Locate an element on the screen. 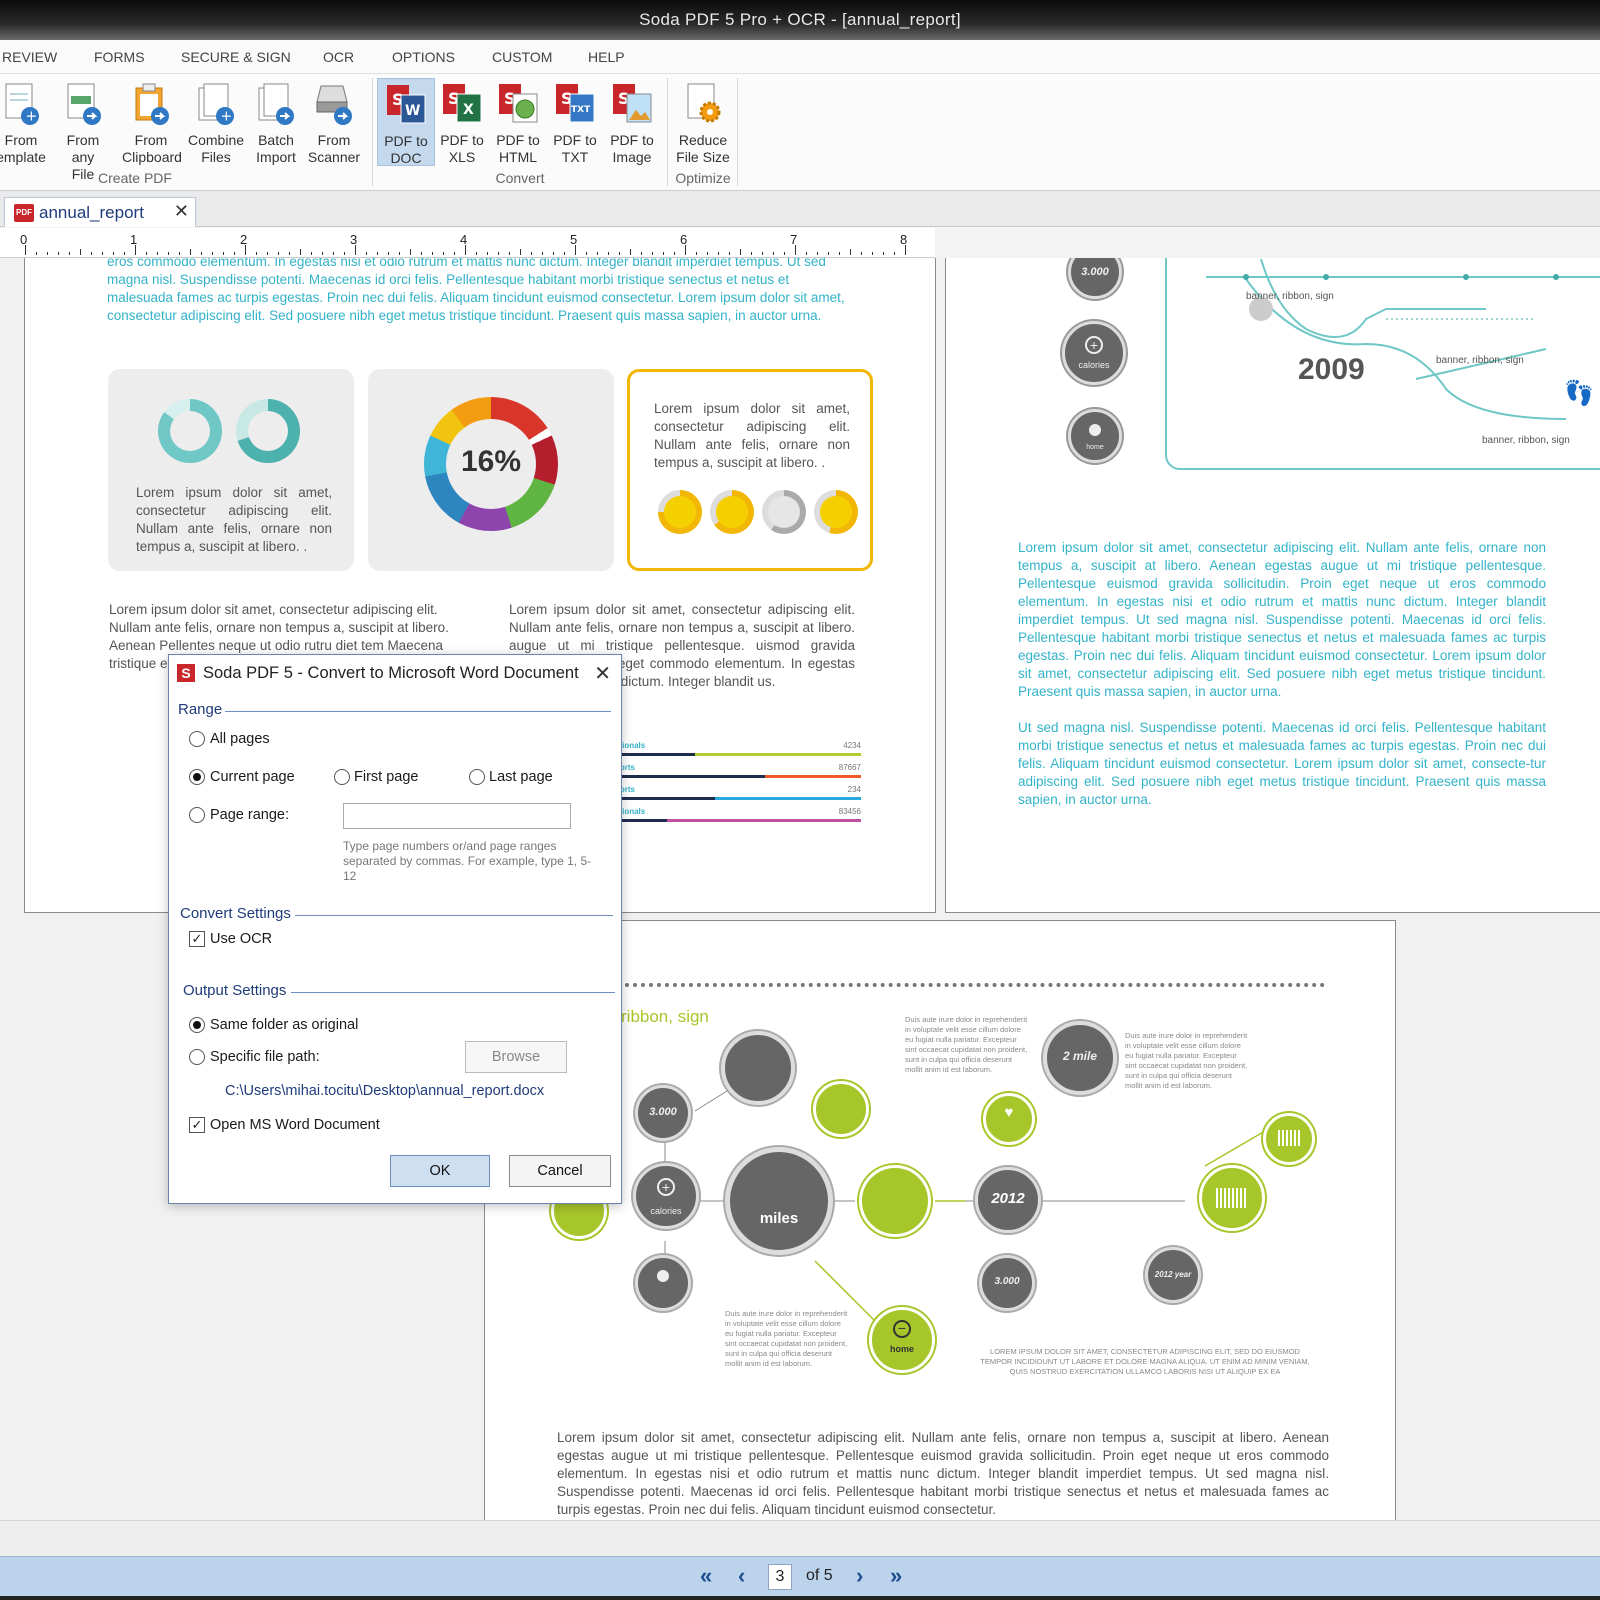 This screenshot has height=1600, width=1600. batch-import-icon is located at coordinates (276, 104).